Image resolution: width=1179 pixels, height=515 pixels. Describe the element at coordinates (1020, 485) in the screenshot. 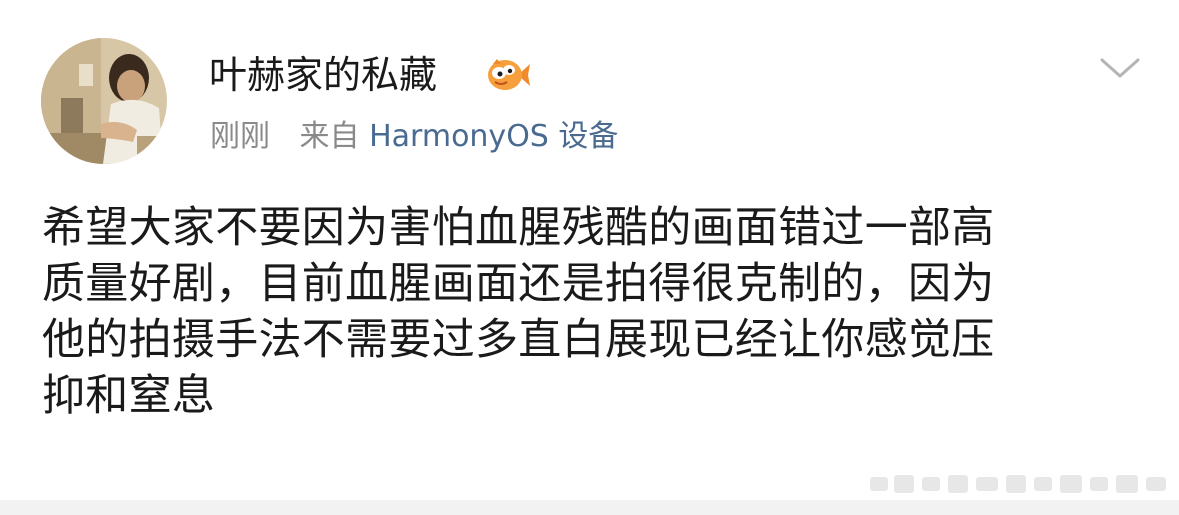

I see `watermark` at that location.